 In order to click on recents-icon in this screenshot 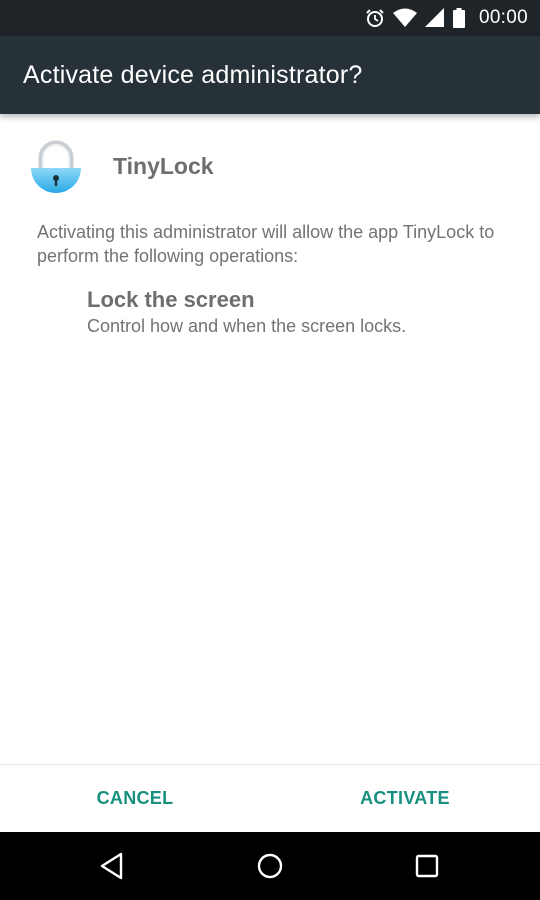, I will do `click(427, 866)`.